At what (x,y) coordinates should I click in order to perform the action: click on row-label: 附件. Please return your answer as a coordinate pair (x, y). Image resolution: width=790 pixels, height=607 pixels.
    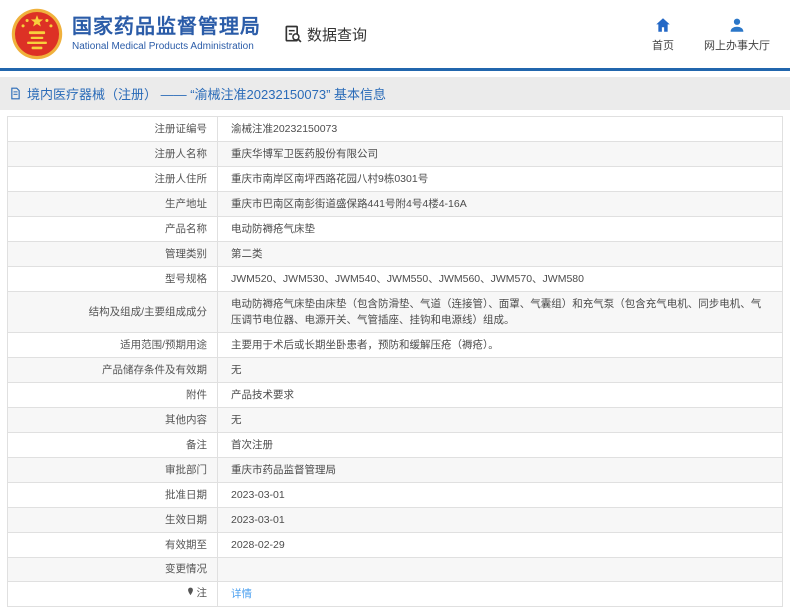
    Looking at the image, I should click on (112, 395).